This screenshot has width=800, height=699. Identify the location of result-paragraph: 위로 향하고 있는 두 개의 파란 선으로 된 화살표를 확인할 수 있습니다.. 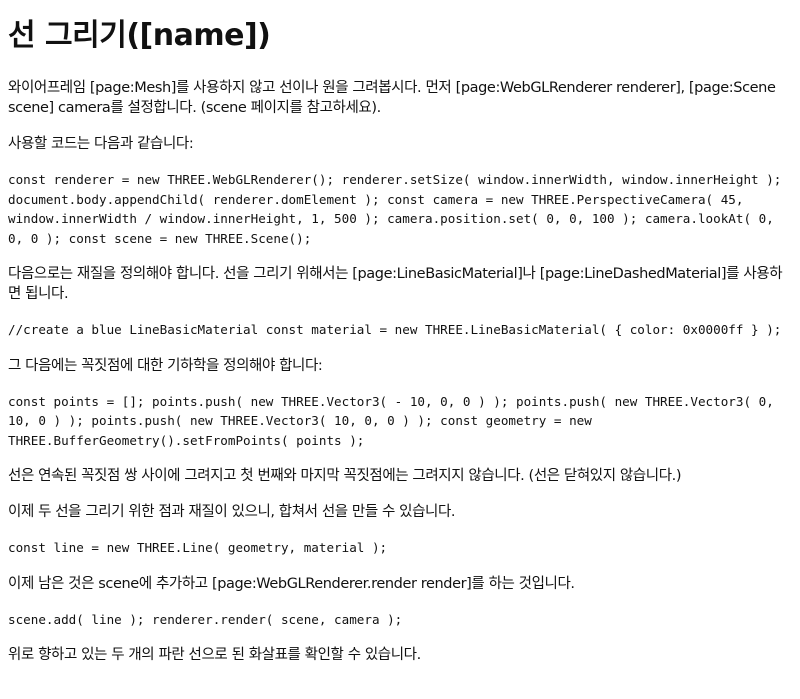
(214, 655).